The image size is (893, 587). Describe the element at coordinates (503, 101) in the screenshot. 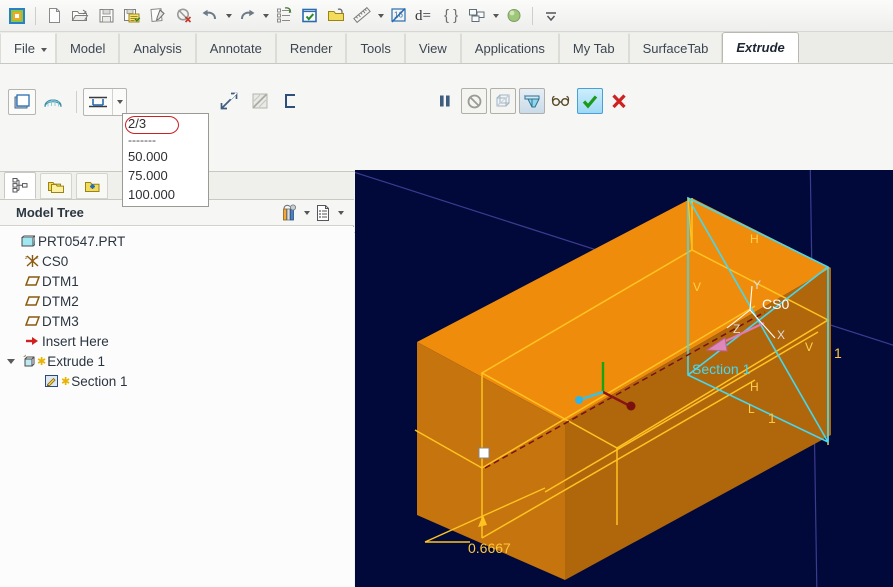

I see `no-hidden-preview-button` at that location.